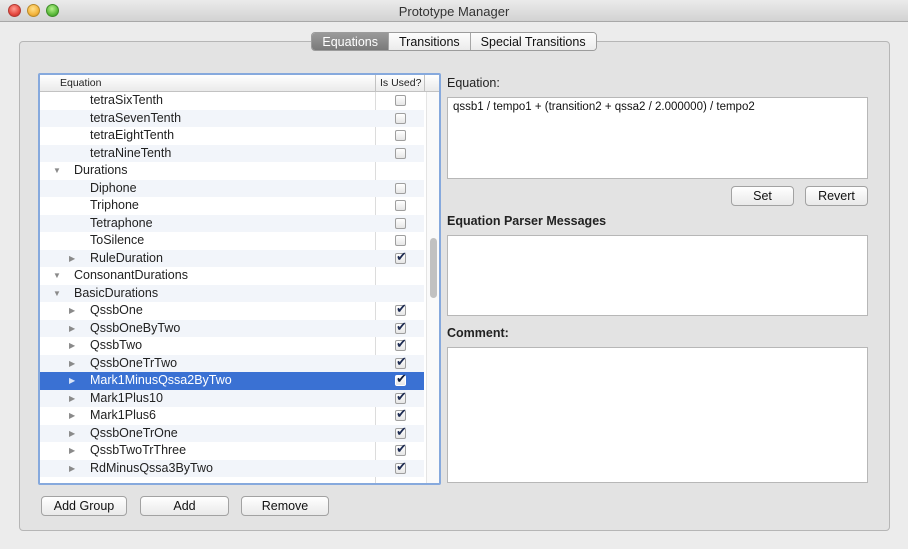  I want to click on table-row: tetraEightTenth, so click(232, 136).